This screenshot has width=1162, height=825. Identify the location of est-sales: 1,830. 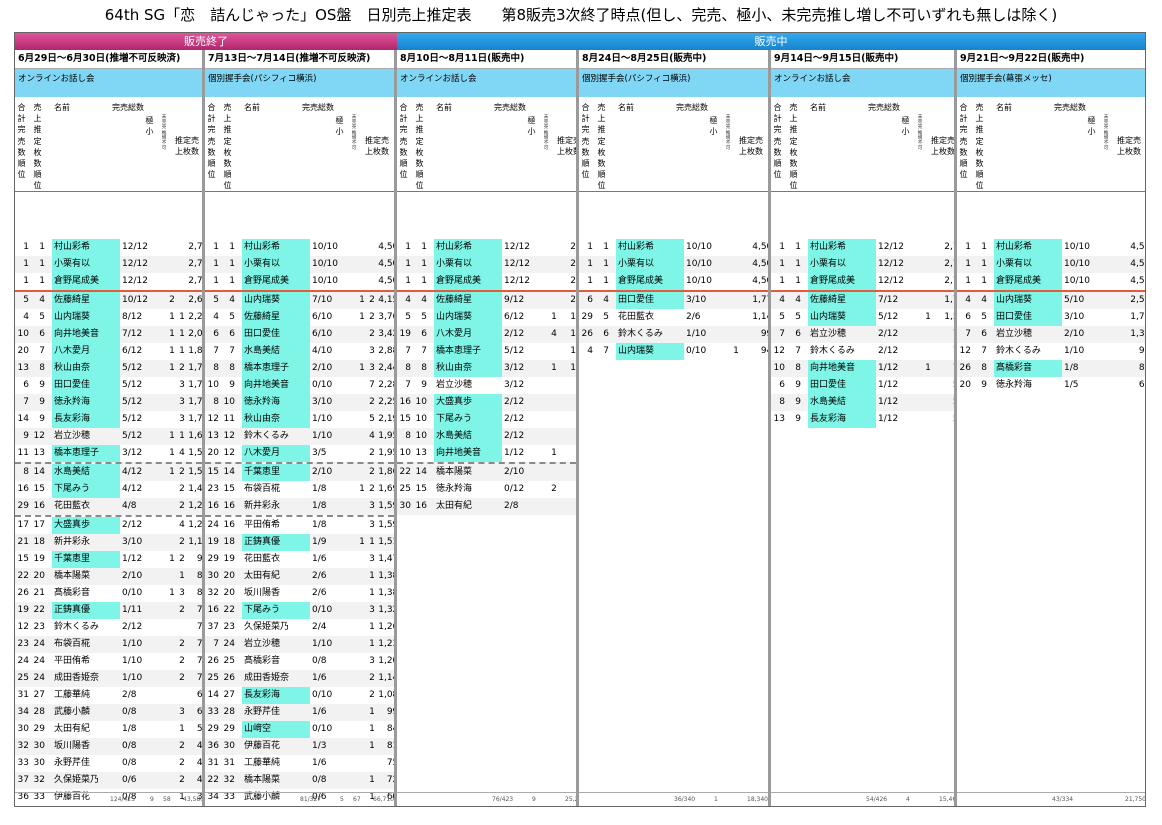
(195, 351).